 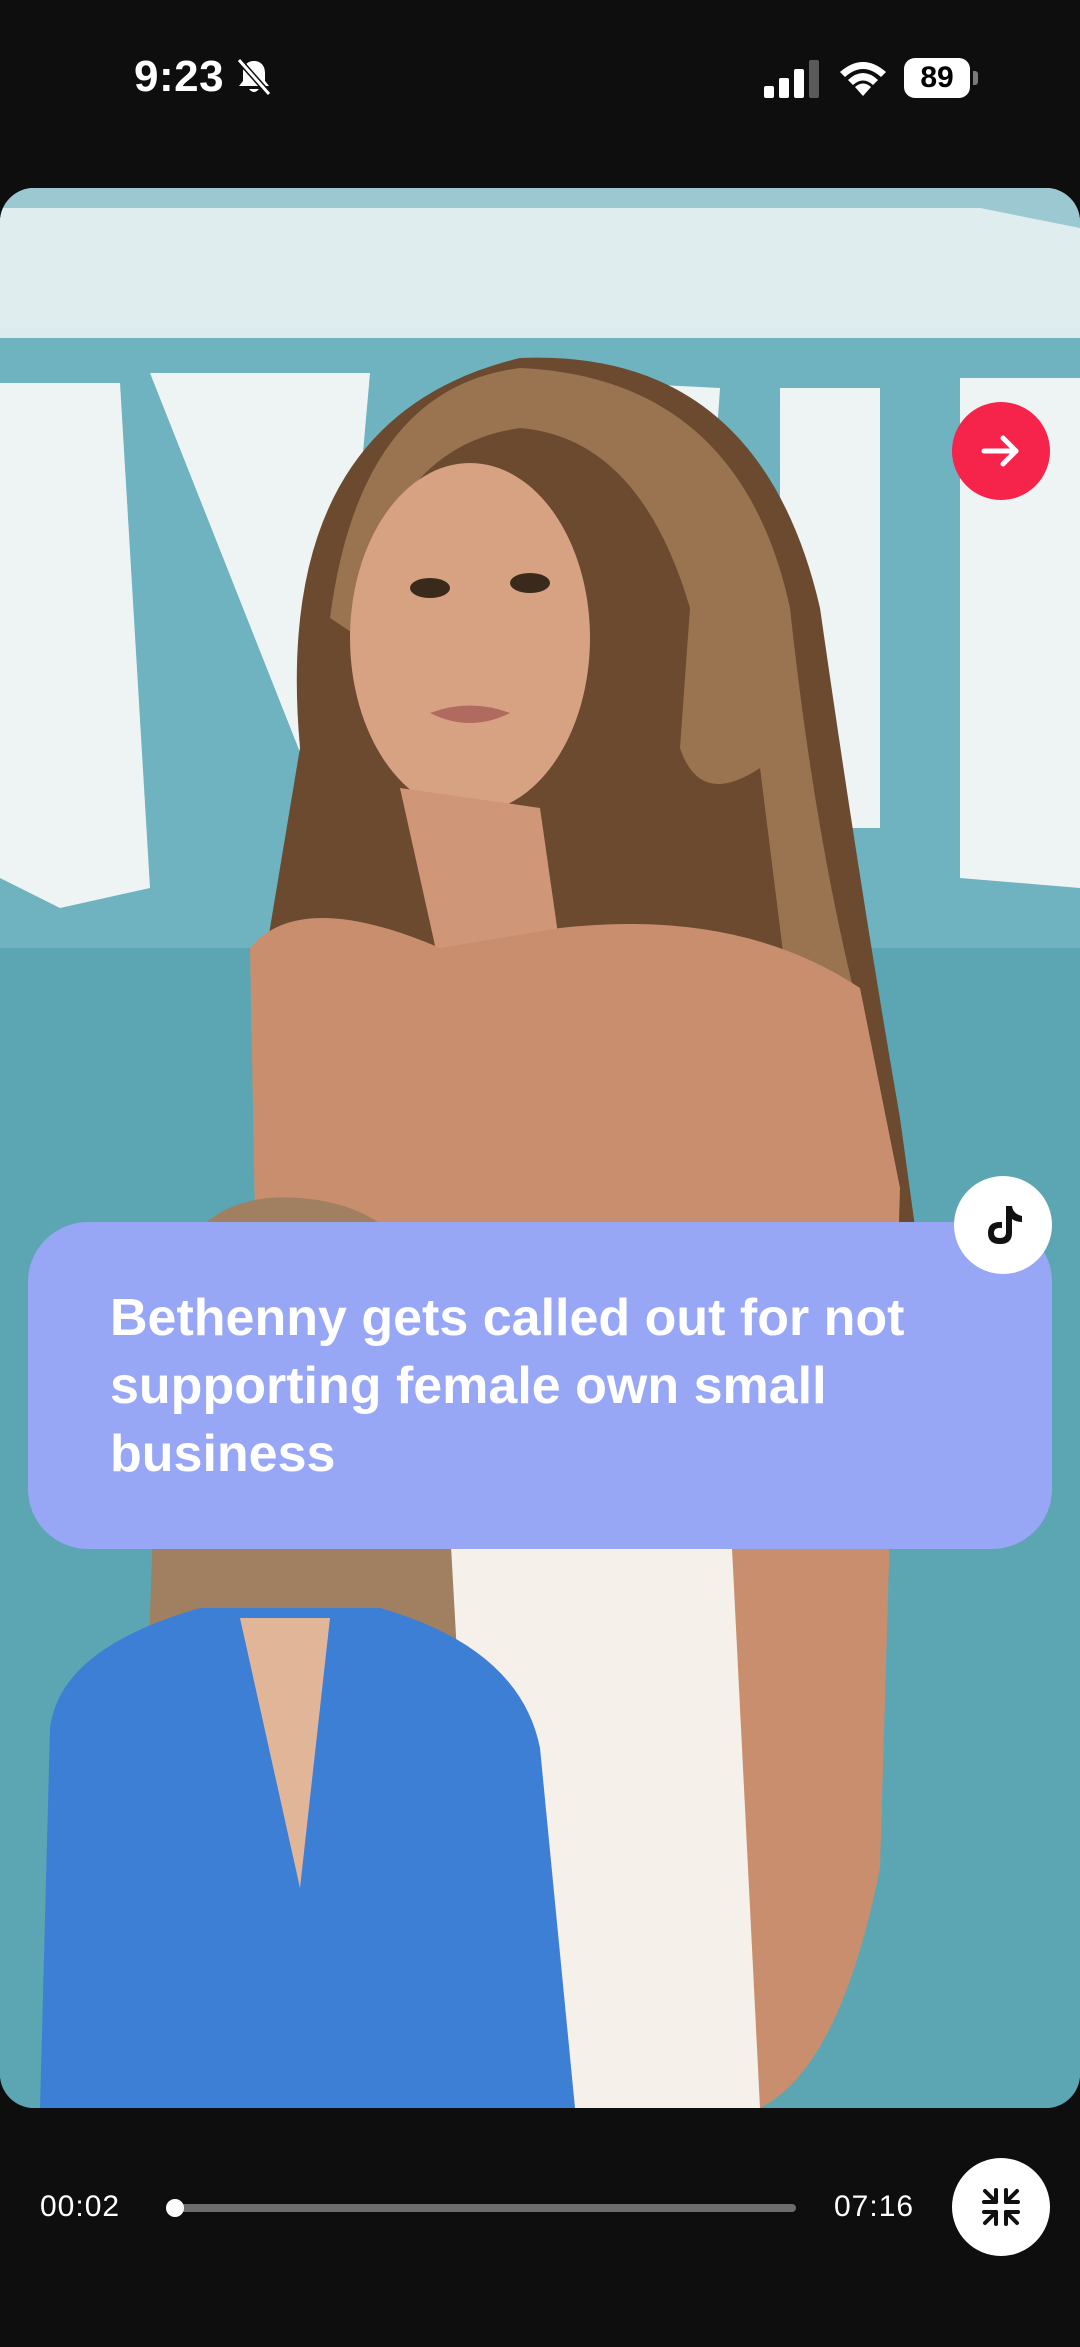 What do you see at coordinates (481, 2208) in the screenshot?
I see `progress-bar` at bounding box center [481, 2208].